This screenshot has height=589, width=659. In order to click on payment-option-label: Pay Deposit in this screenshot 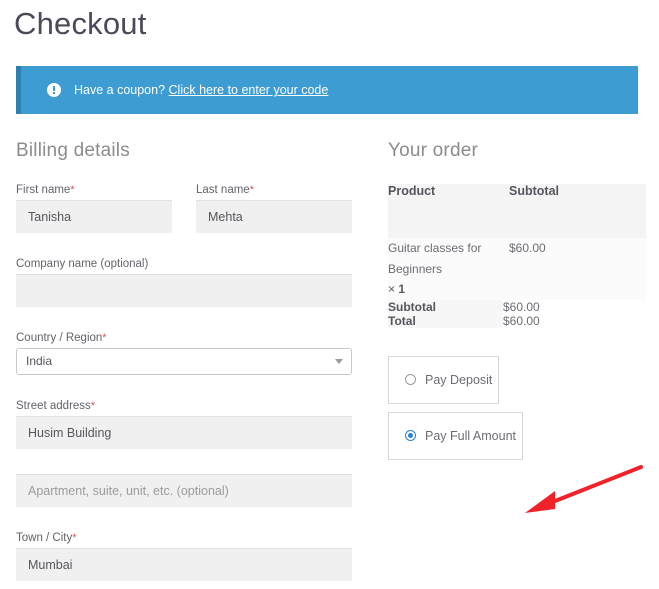, I will do `click(459, 379)`.